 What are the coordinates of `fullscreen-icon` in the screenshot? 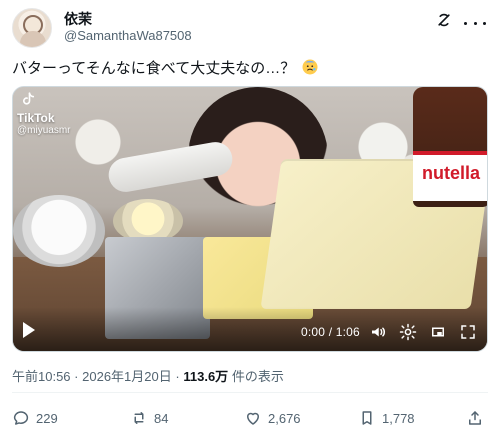 It's located at (468, 332).